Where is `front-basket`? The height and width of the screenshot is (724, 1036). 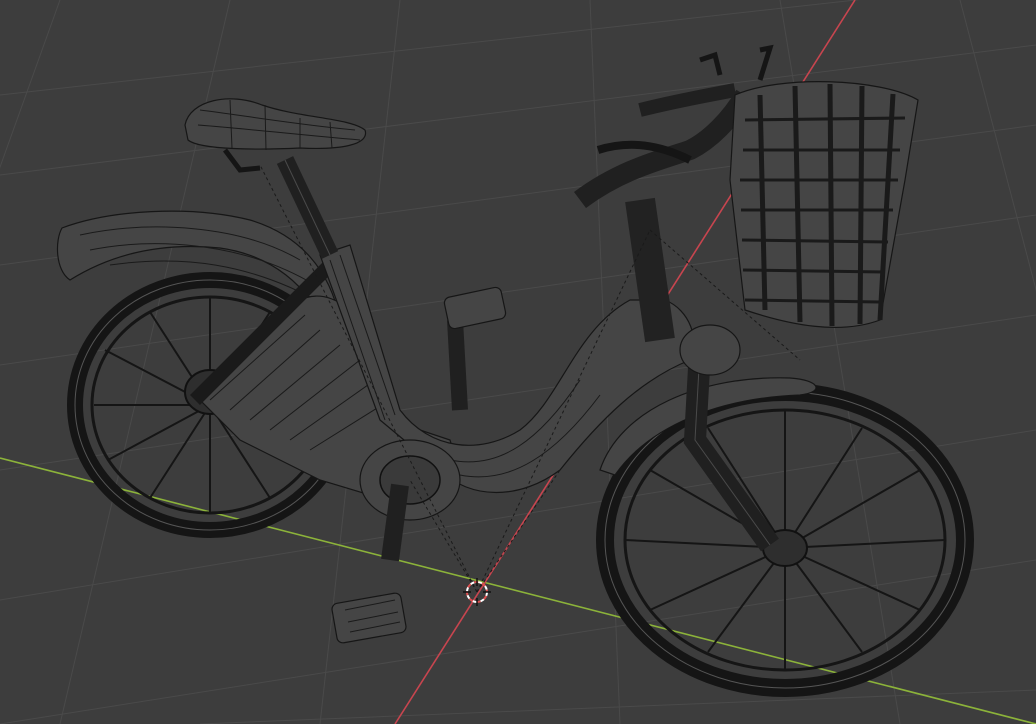
front-basket is located at coordinates (824, 205).